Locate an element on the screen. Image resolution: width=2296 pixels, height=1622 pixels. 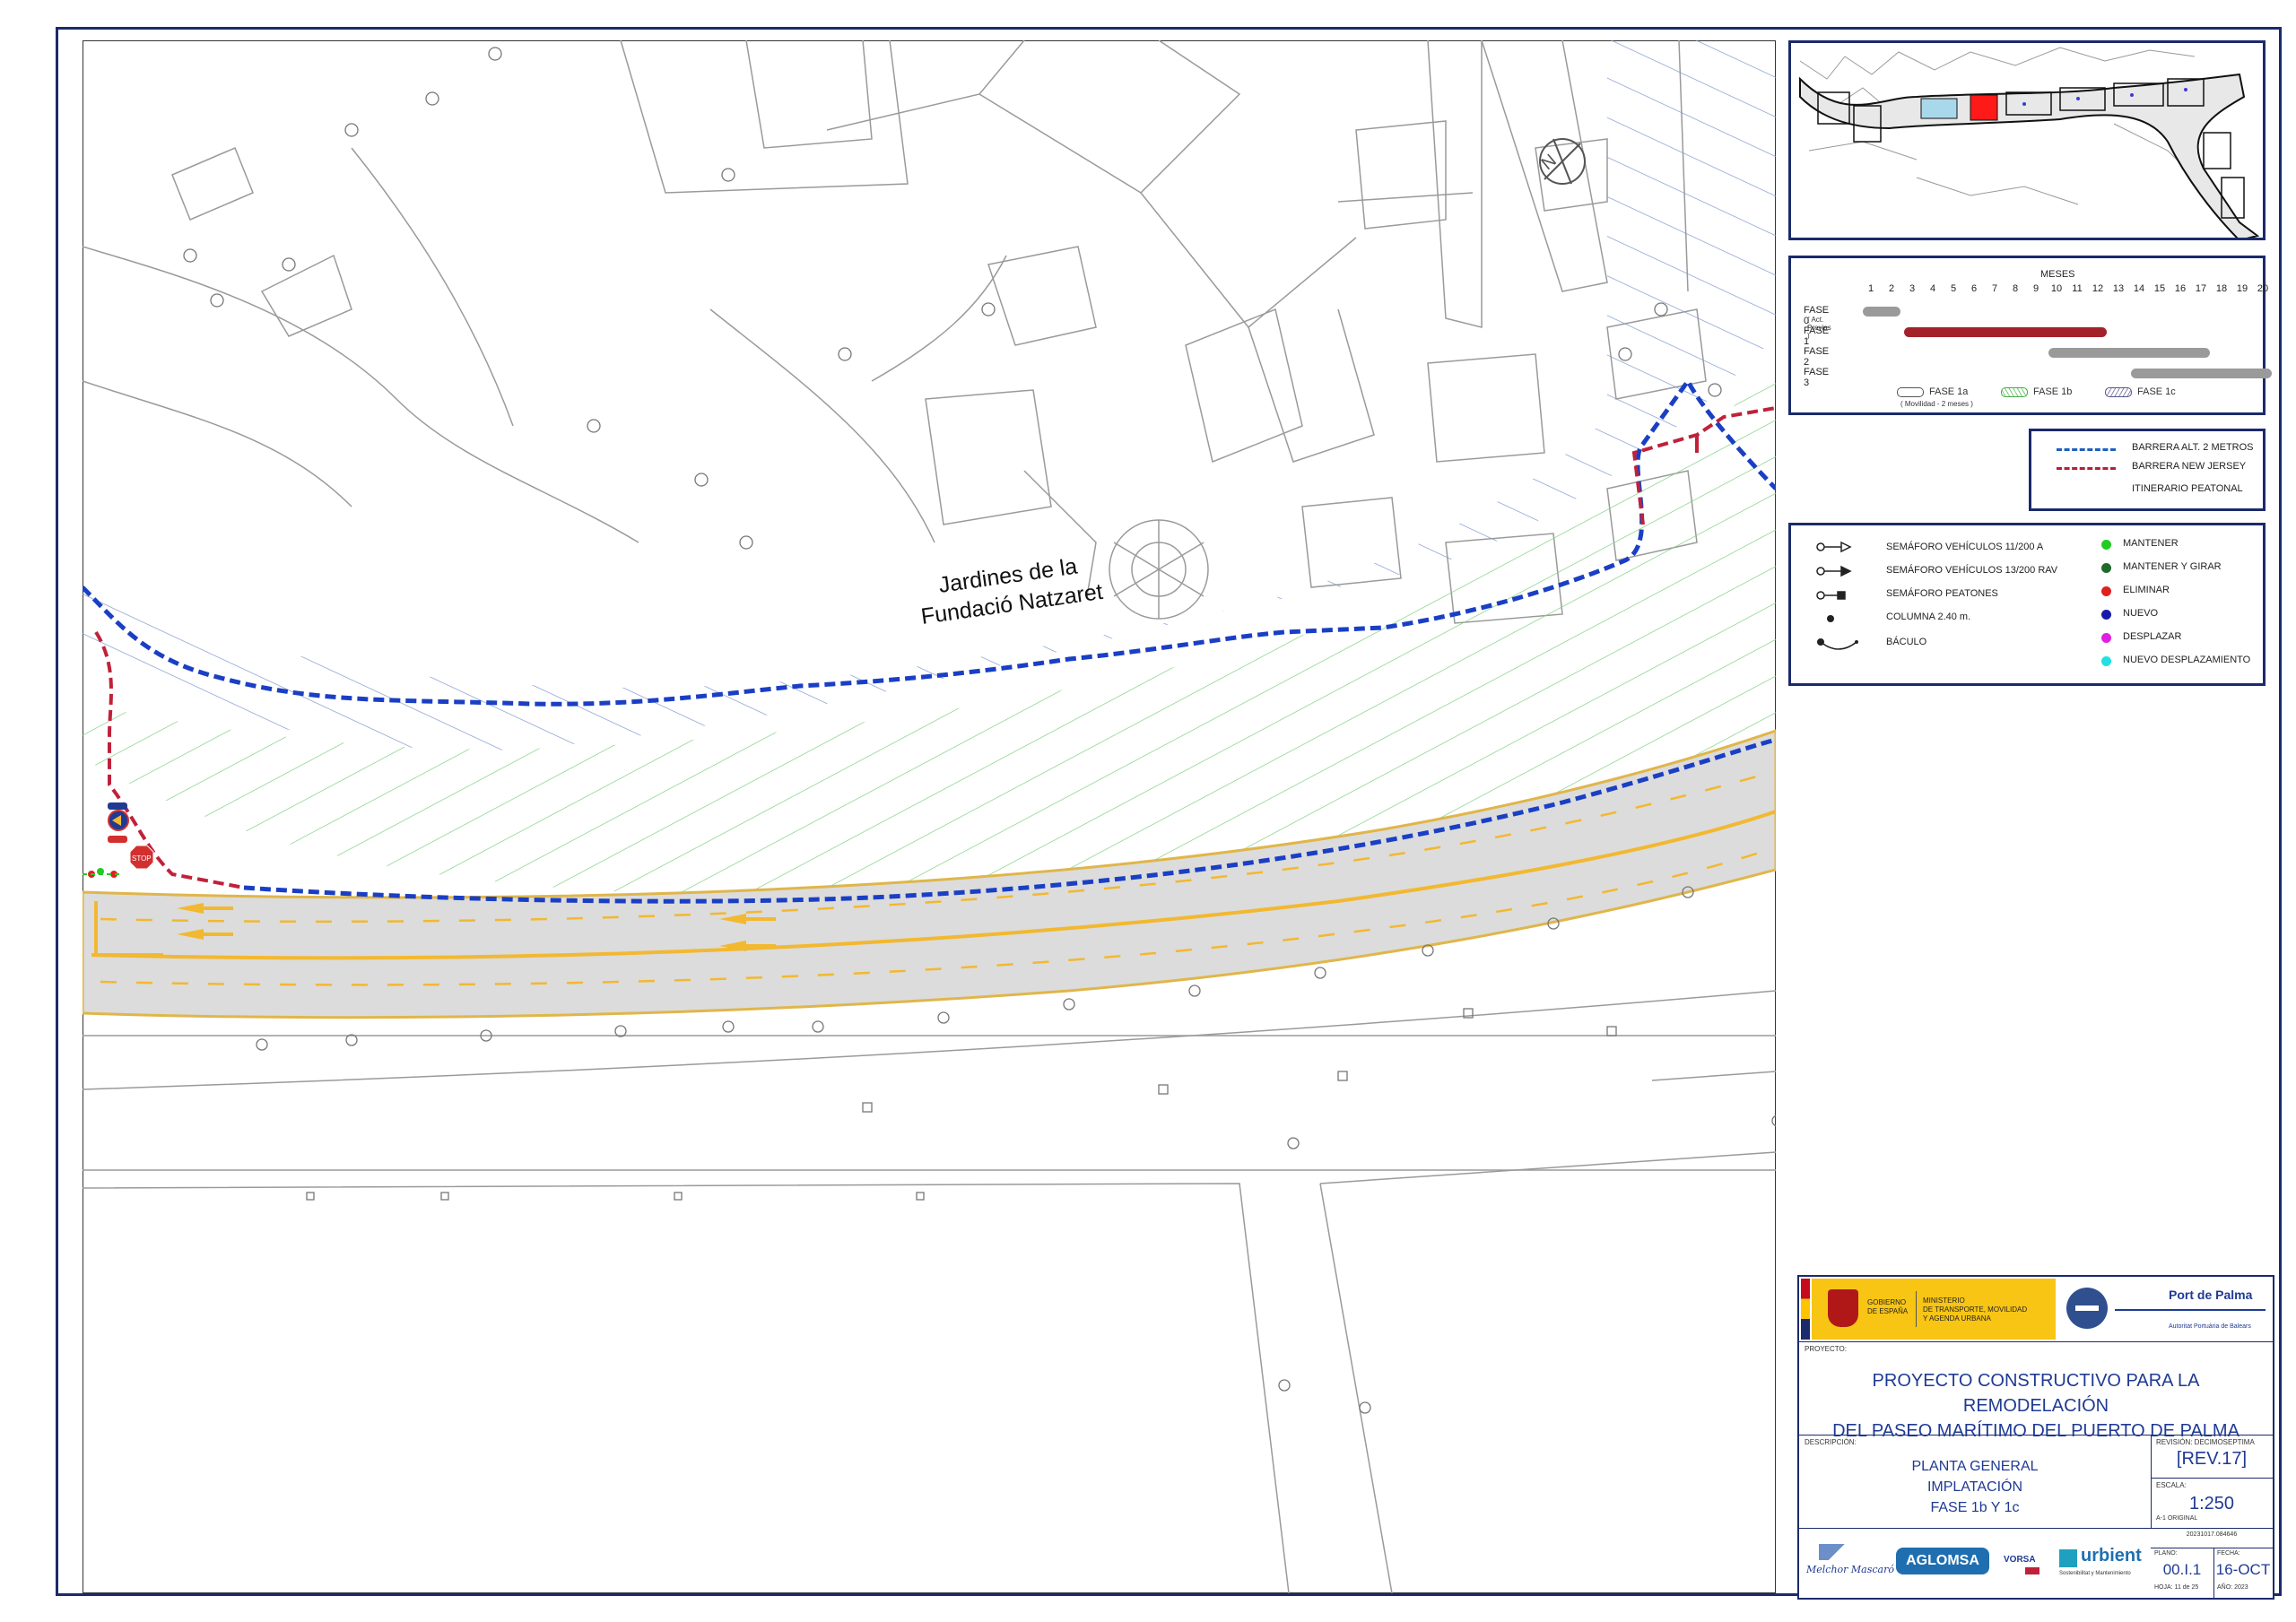
location-keymap is located at coordinates (2027, 141).